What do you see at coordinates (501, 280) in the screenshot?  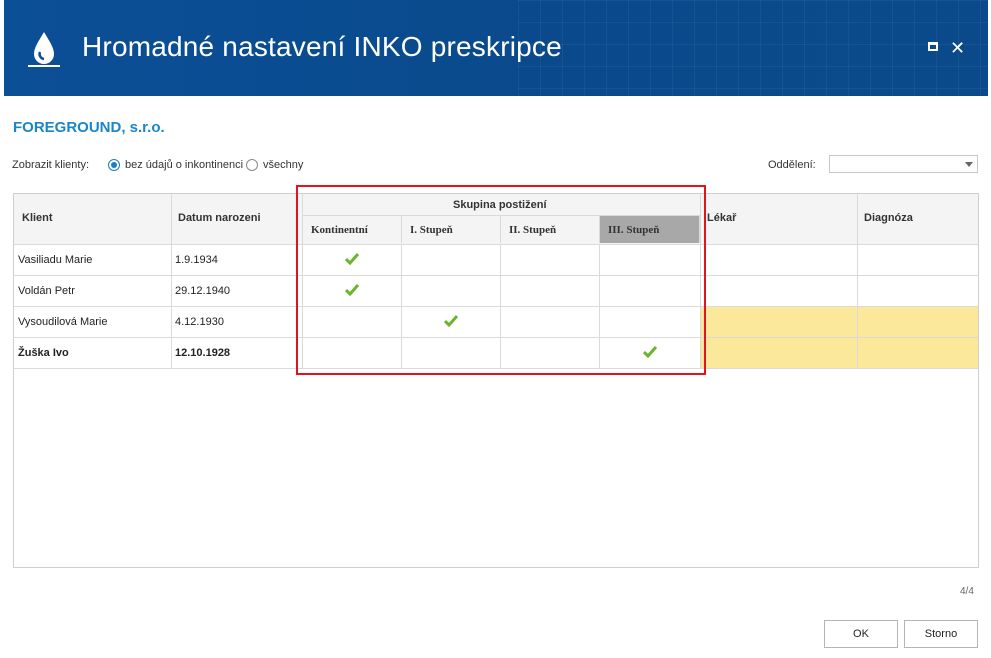 I see `annotation-box` at bounding box center [501, 280].